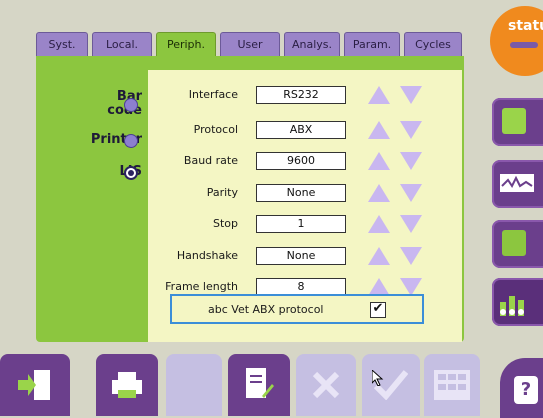 This screenshot has height=418, width=543. What do you see at coordinates (97, 172) in the screenshot?
I see `device-lis: LIS` at bounding box center [97, 172].